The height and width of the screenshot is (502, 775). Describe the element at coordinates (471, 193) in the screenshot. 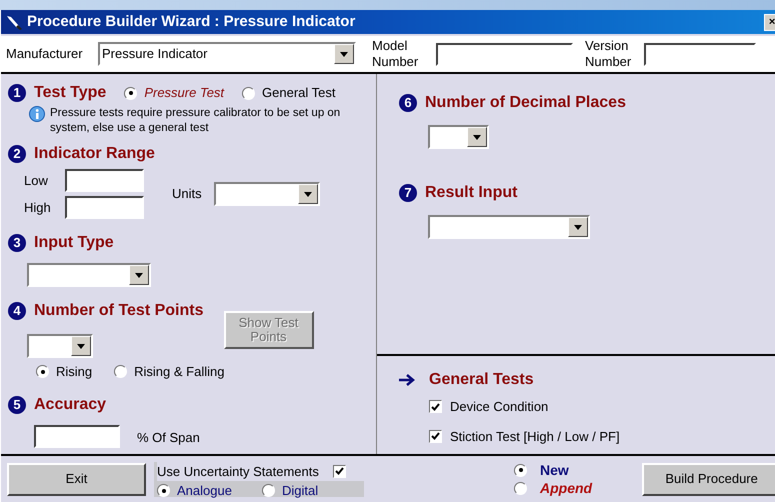

I see `section-title: Result Input` at that location.